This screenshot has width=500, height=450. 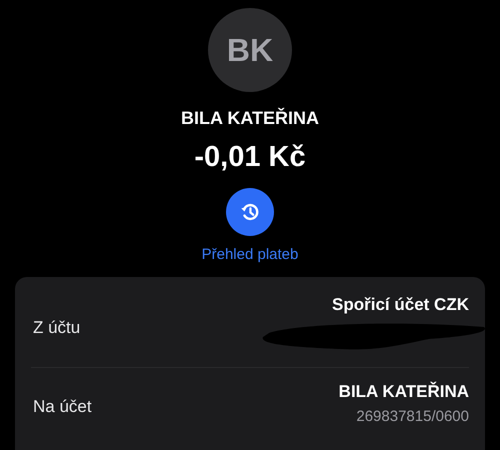 I want to click on detail-label: Z účtu, so click(x=56, y=328).